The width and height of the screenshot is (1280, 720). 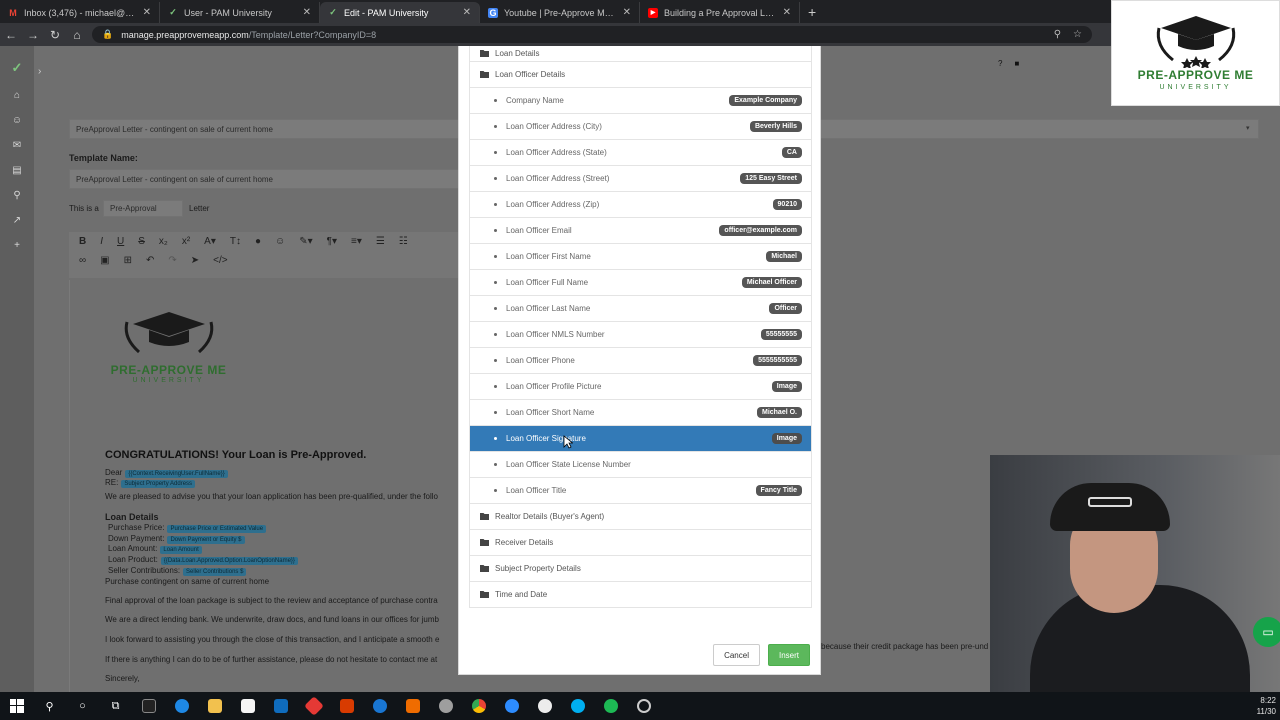 I want to click on tab-edit-pam: ✓ Edit - PAM University ✕, so click(x=400, y=12).